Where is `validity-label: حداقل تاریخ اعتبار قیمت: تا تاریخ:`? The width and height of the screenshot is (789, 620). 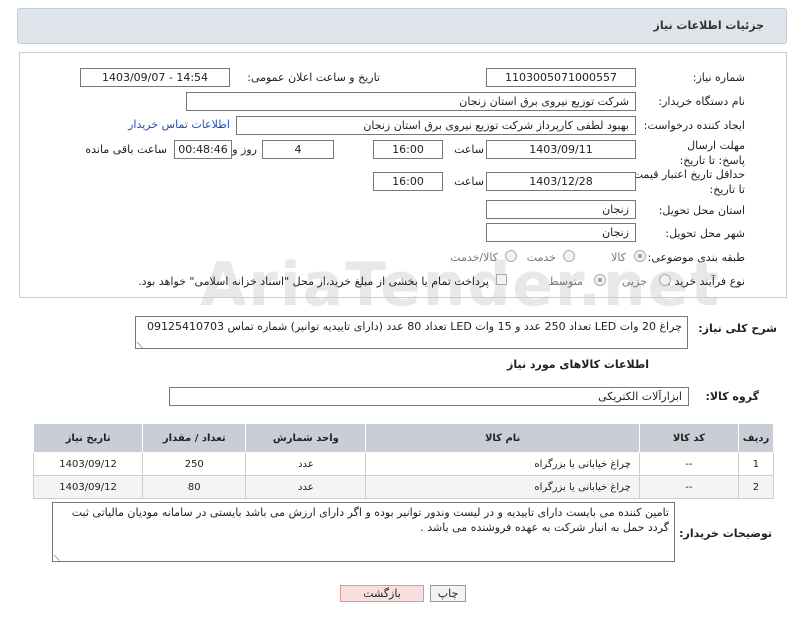
validity-label: حداقل تاریخ اعتبار قیمت: تا تاریخ: is located at coordinates (687, 182).